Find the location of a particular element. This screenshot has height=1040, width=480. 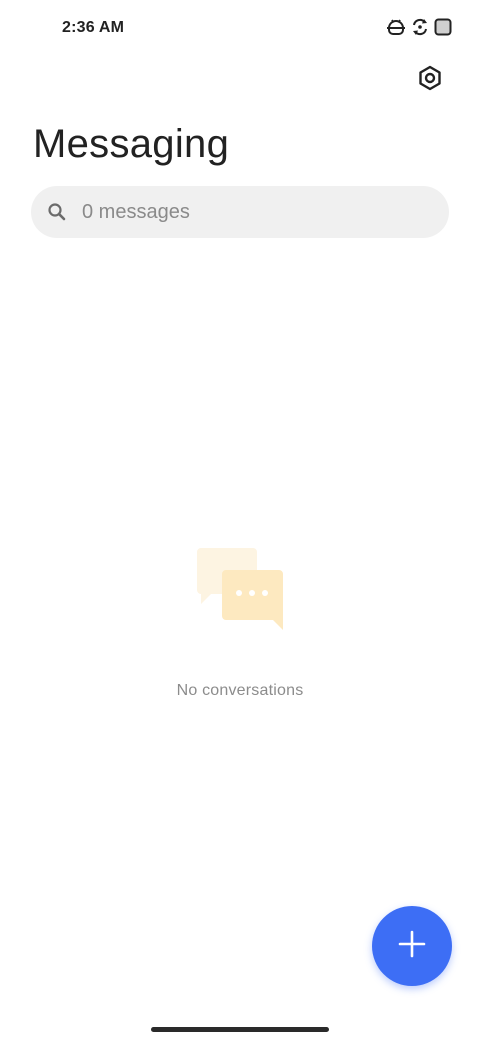

settings-button is located at coordinates (430, 80).